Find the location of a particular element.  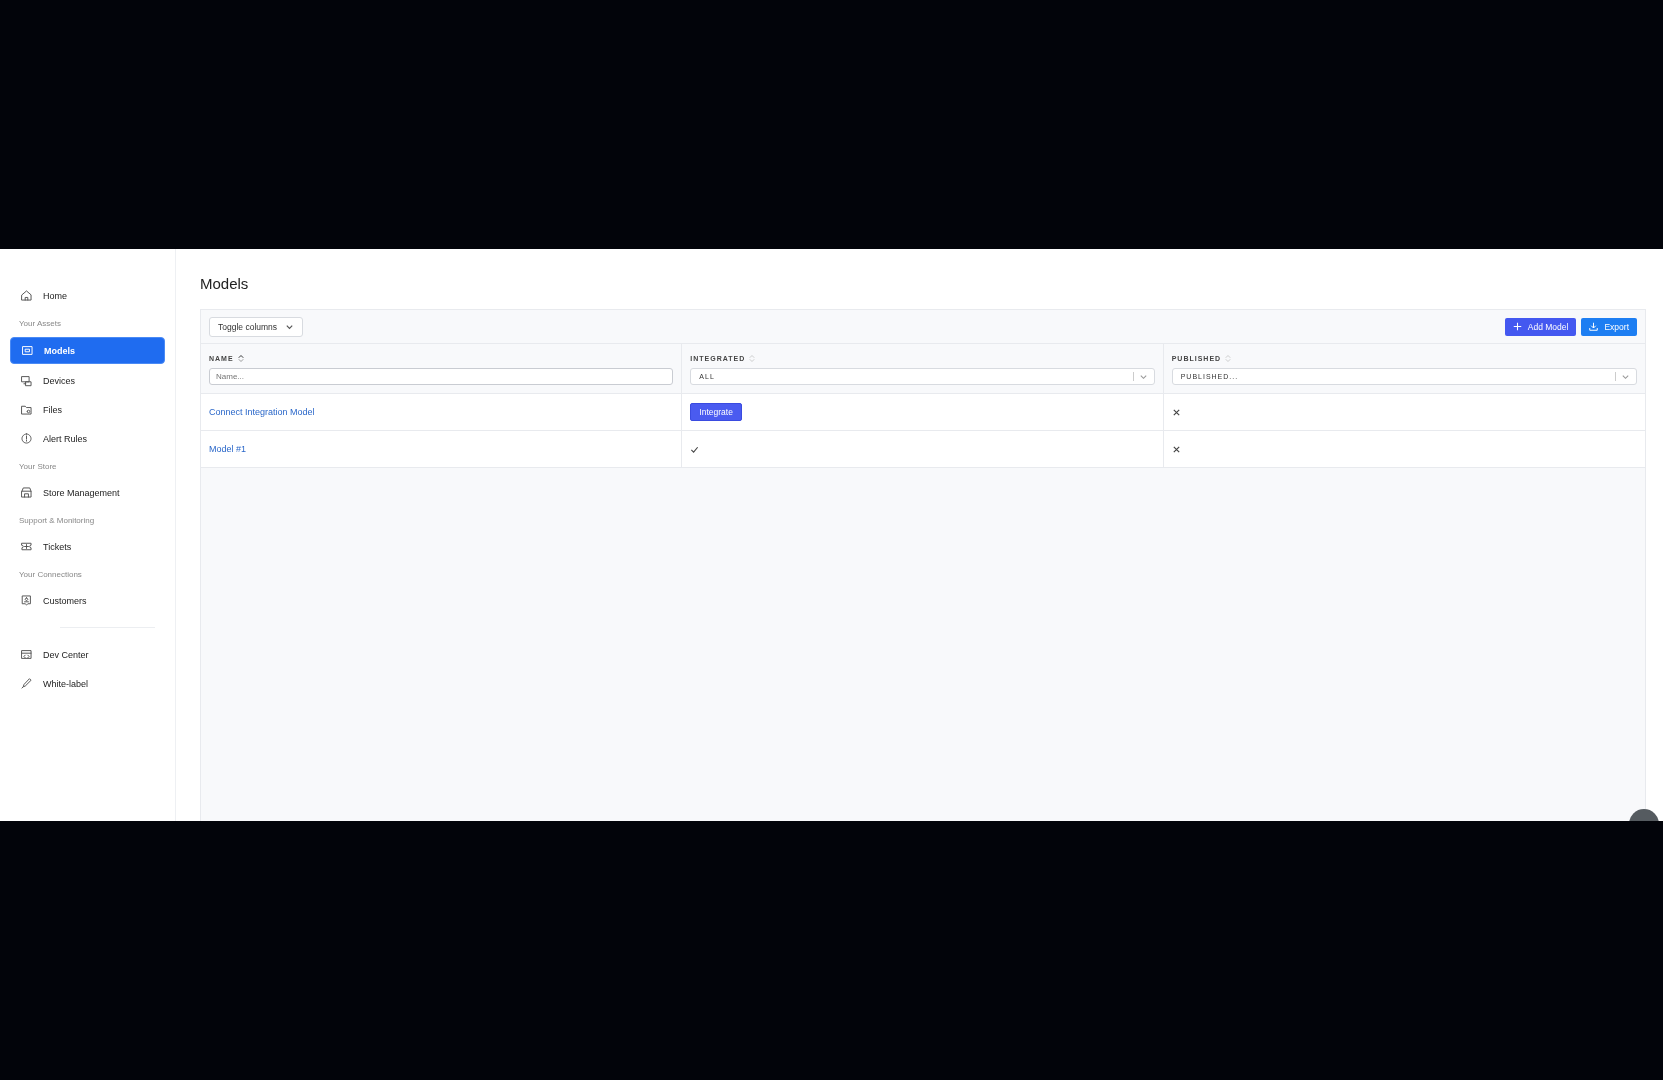

model-link: Connect Integration Model is located at coordinates (262, 412).